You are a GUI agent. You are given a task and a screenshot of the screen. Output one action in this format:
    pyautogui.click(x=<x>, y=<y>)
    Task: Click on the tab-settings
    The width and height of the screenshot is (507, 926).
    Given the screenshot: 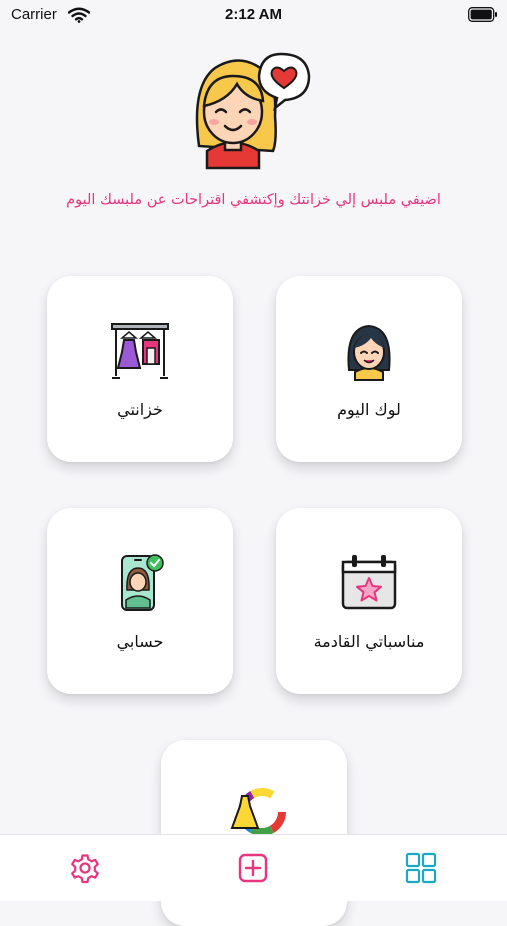 What is the action you would take?
    pyautogui.click(x=85, y=868)
    